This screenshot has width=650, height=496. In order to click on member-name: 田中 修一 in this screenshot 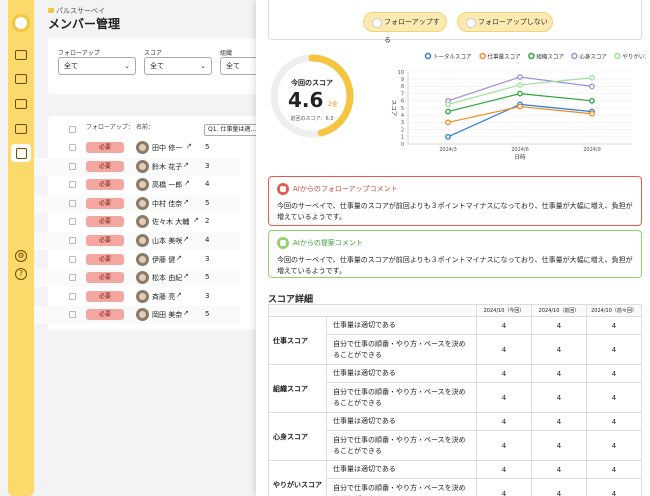, I will do `click(167, 148)`.